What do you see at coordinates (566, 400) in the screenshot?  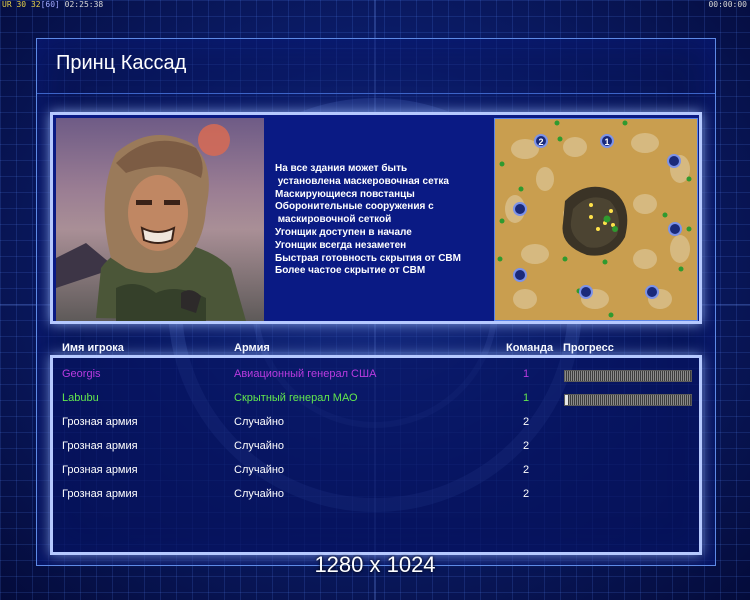 I see `progress-fill` at bounding box center [566, 400].